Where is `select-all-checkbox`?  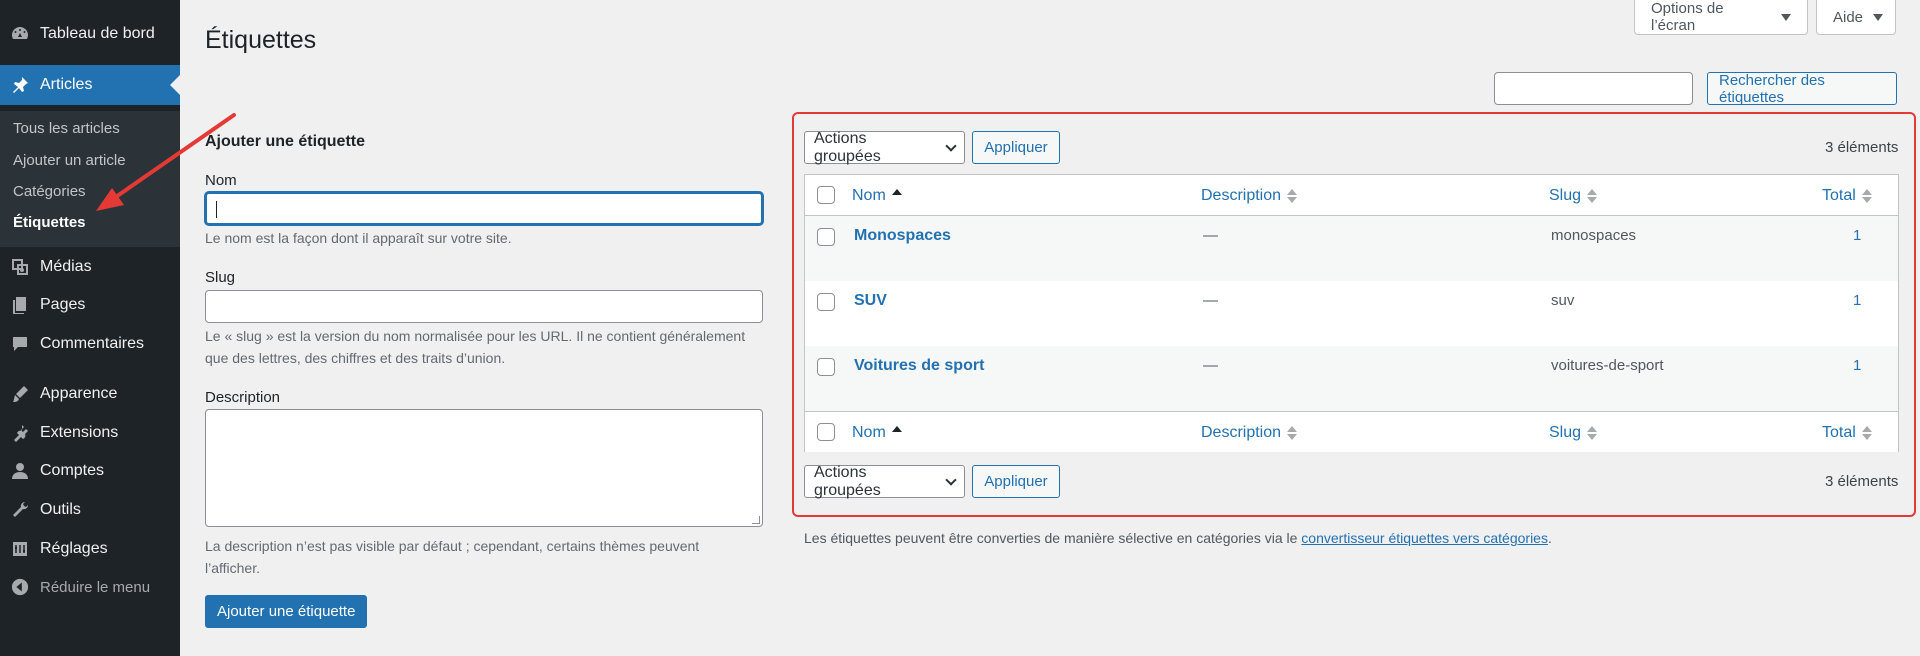 select-all-checkbox is located at coordinates (826, 195).